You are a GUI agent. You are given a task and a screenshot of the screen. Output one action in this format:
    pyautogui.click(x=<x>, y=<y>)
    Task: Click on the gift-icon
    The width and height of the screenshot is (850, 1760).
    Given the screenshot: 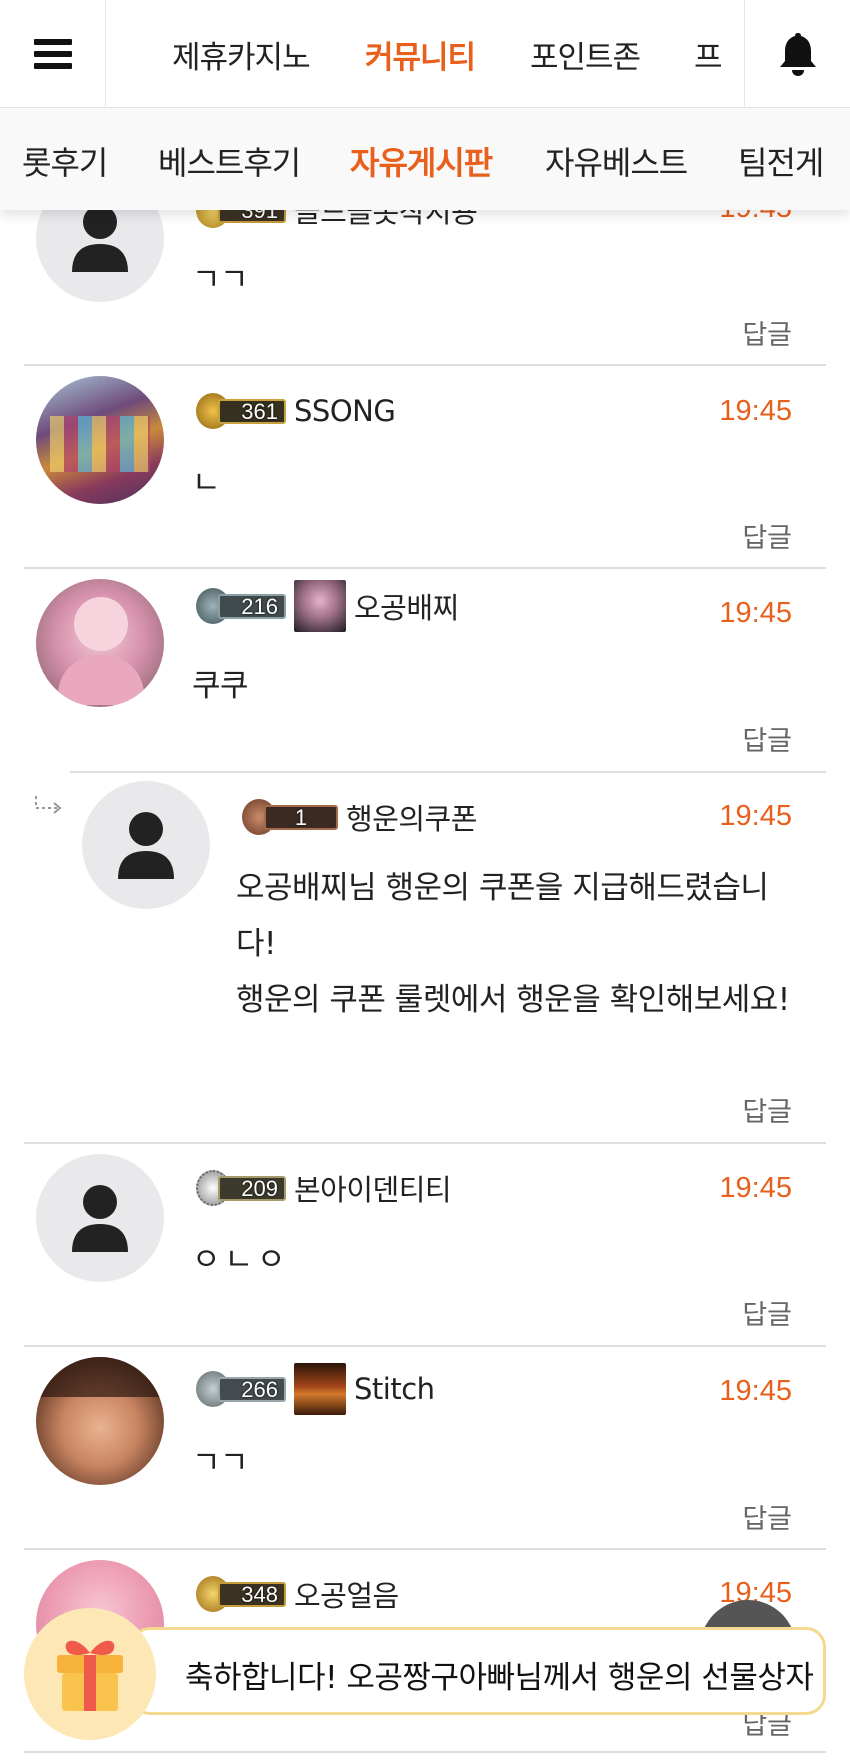 What is the action you would take?
    pyautogui.click(x=90, y=1675)
    